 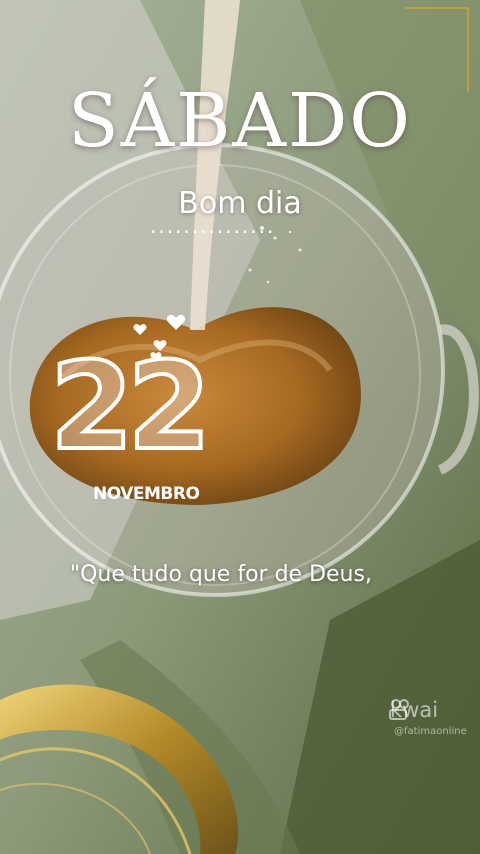 What do you see at coordinates (146, 494) in the screenshot?
I see `month-label: NOVEMBRO` at bounding box center [146, 494].